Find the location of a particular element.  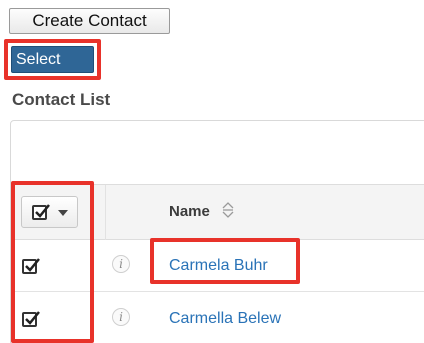

sort-icon is located at coordinates (228, 210).